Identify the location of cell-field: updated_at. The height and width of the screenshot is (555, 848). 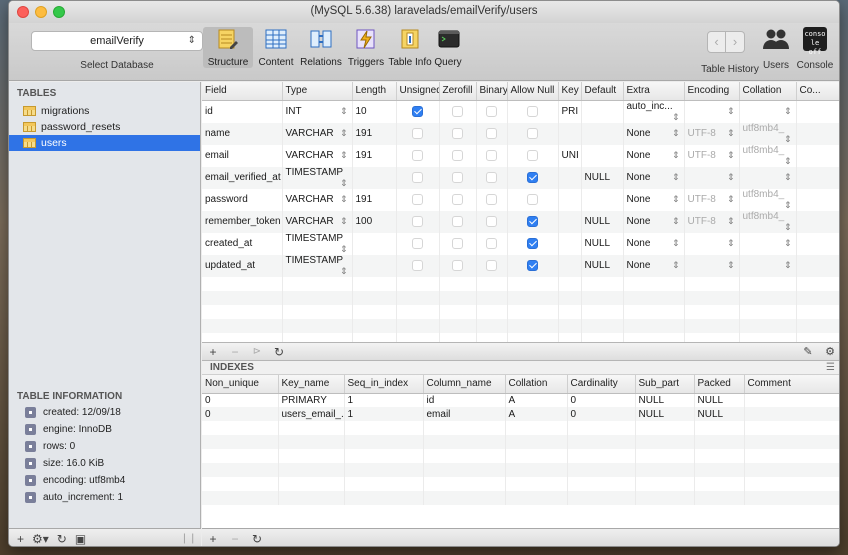
(242, 265).